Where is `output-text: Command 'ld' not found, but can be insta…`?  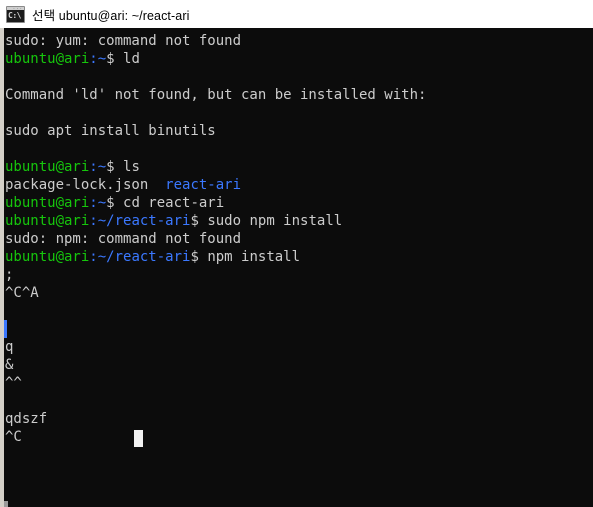
output-text: Command 'ld' not found, but can be insta… is located at coordinates (216, 95).